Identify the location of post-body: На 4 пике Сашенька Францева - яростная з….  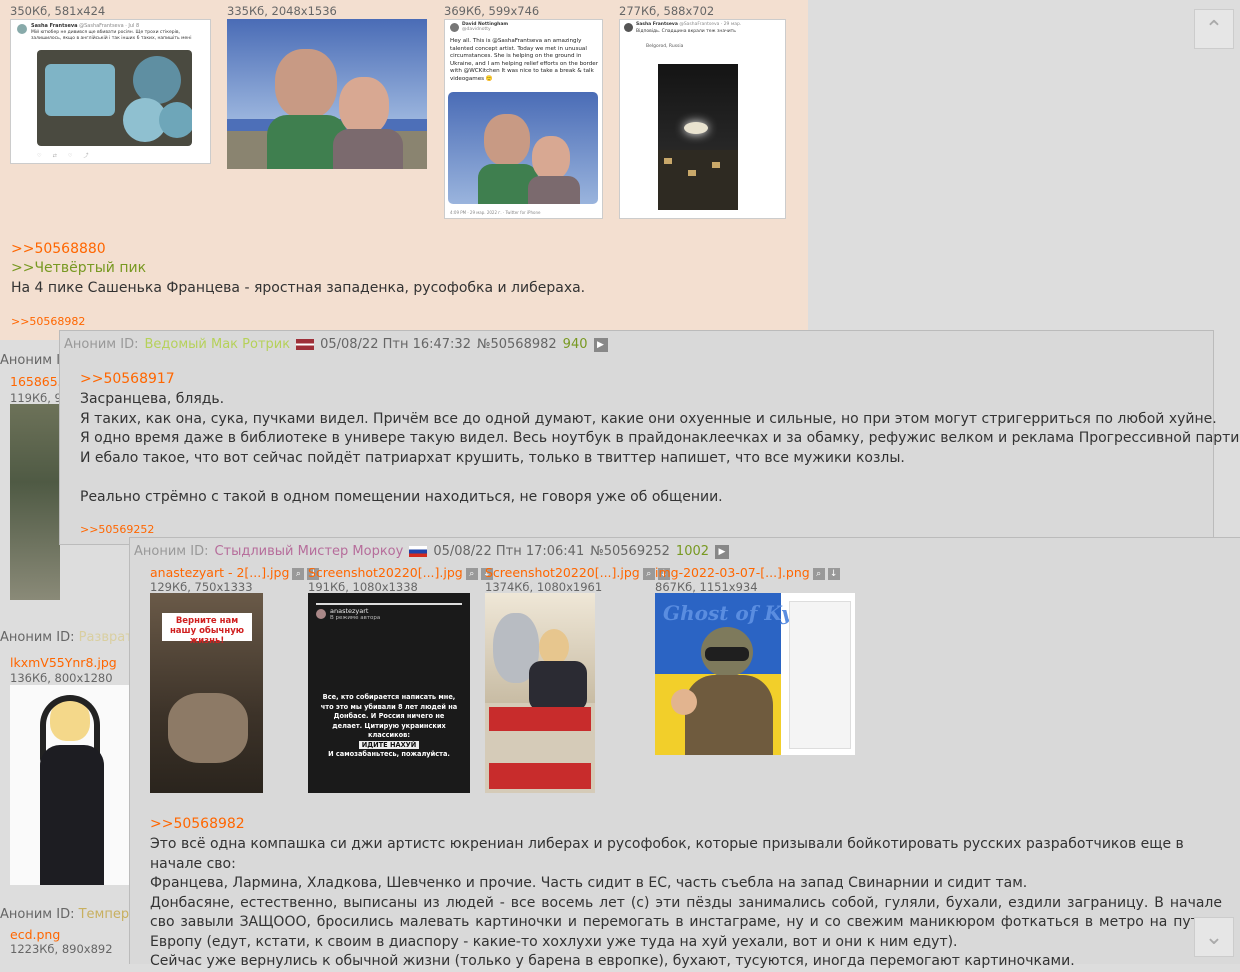
(298, 288).